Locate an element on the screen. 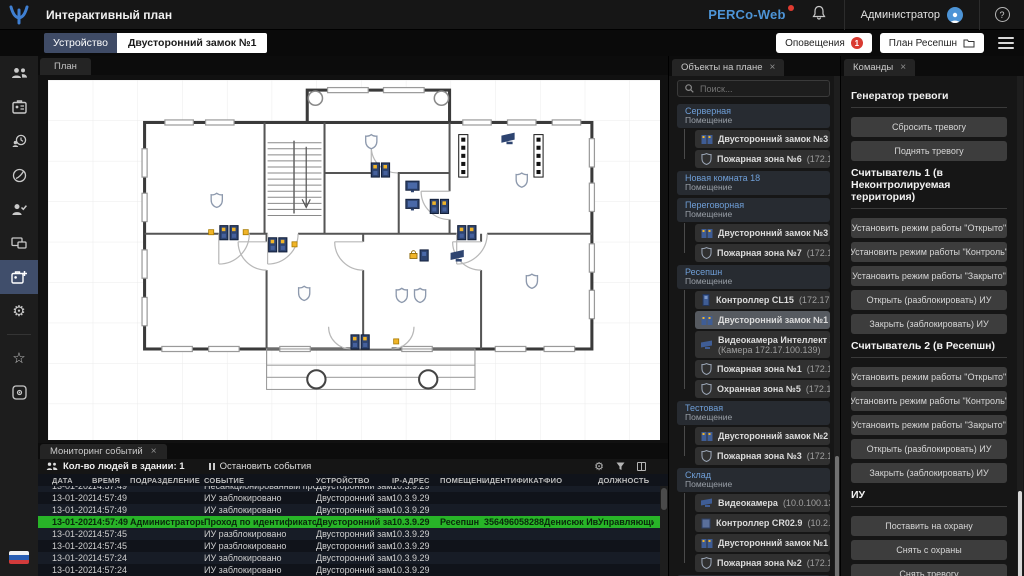 The height and width of the screenshot is (576, 1024). sidebar-item-monitoring is located at coordinates (19, 277).